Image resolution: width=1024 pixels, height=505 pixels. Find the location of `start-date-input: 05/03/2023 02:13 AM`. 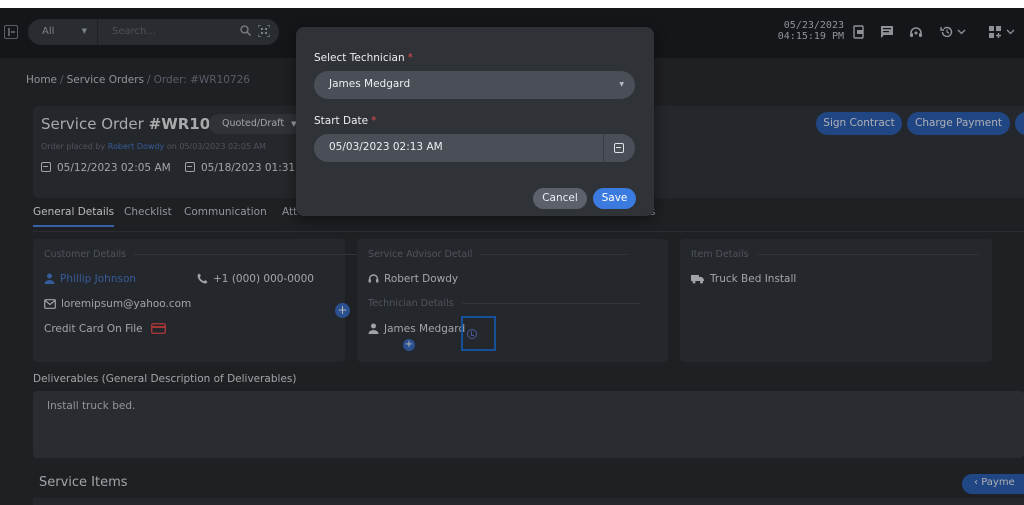

start-date-input: 05/03/2023 02:13 AM is located at coordinates (474, 148).